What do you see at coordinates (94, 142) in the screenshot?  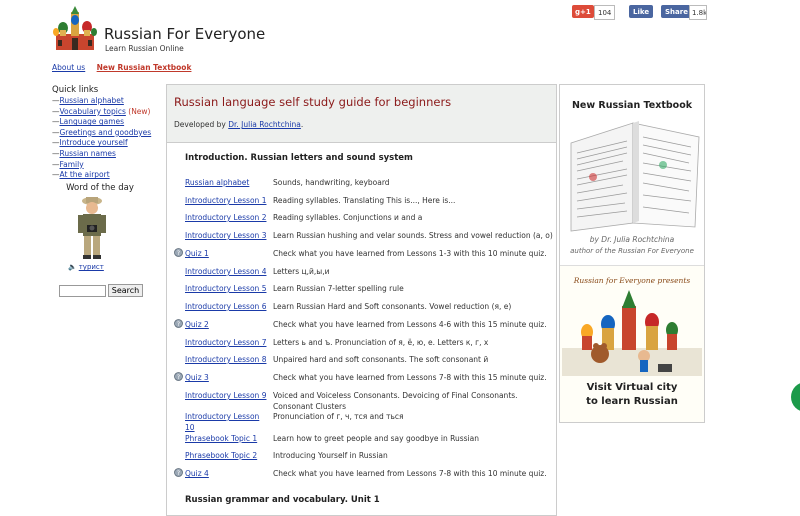 I see `quick-link-introduce-yourself: Introduce yourself` at bounding box center [94, 142].